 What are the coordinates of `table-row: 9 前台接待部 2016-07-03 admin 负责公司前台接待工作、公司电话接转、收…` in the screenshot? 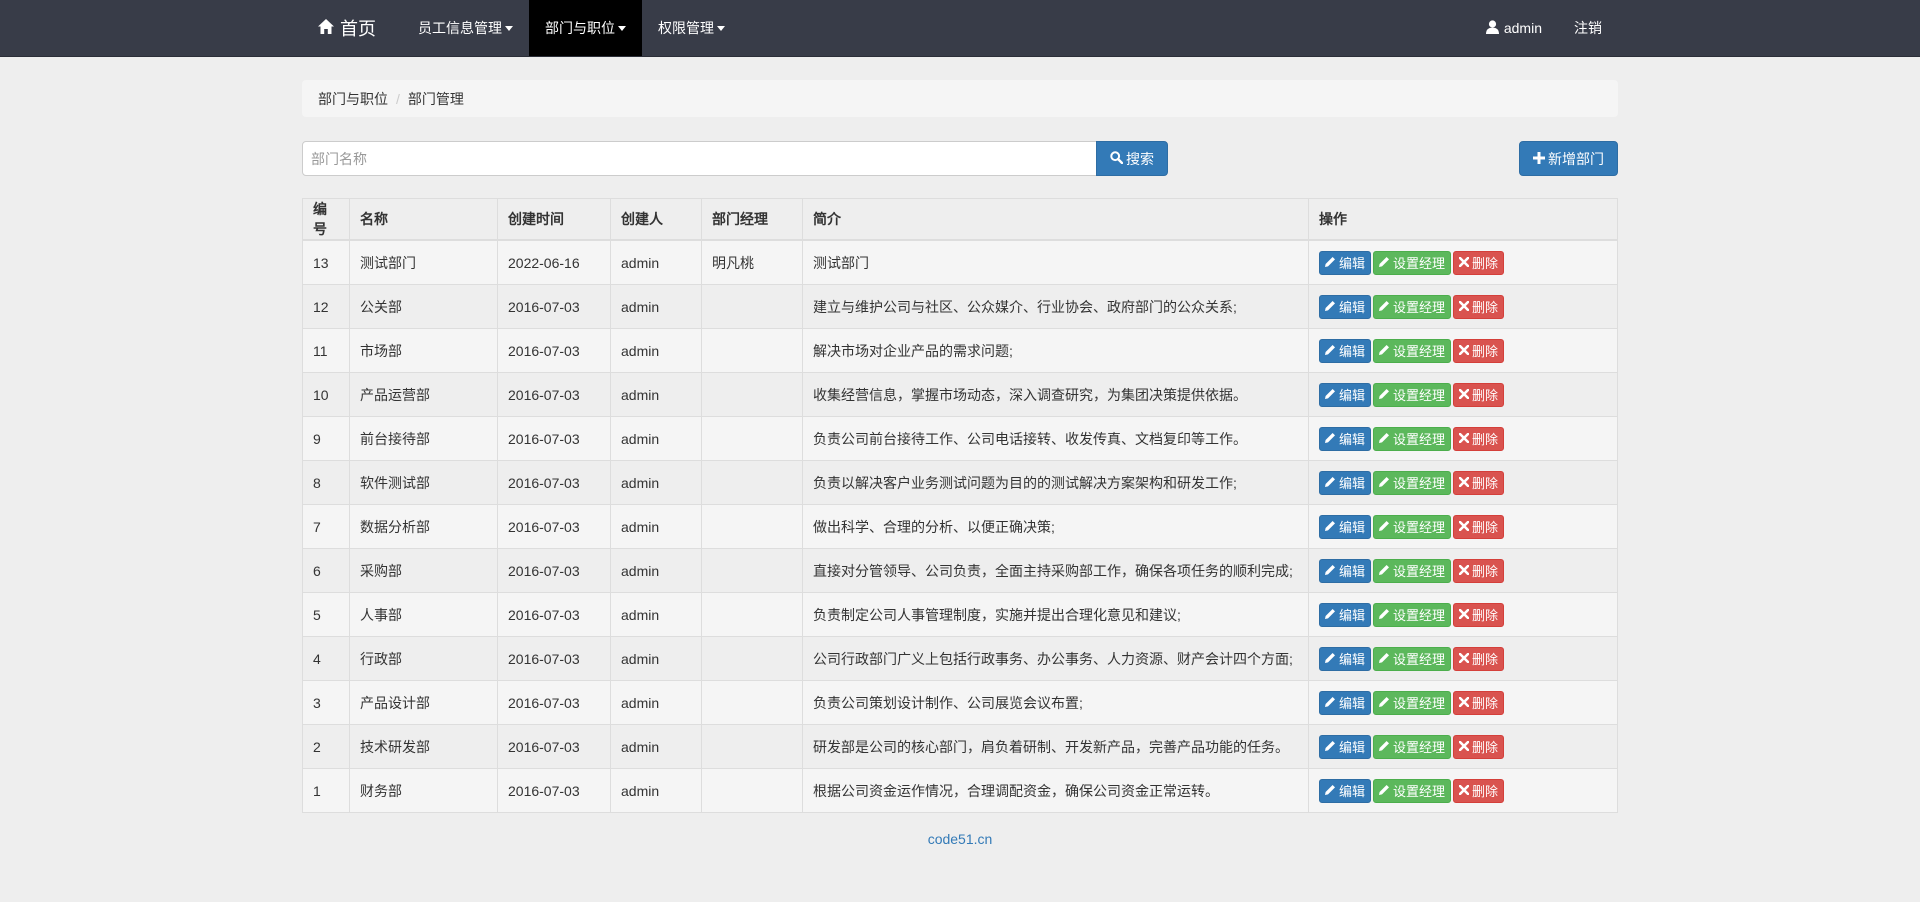 It's located at (960, 438).